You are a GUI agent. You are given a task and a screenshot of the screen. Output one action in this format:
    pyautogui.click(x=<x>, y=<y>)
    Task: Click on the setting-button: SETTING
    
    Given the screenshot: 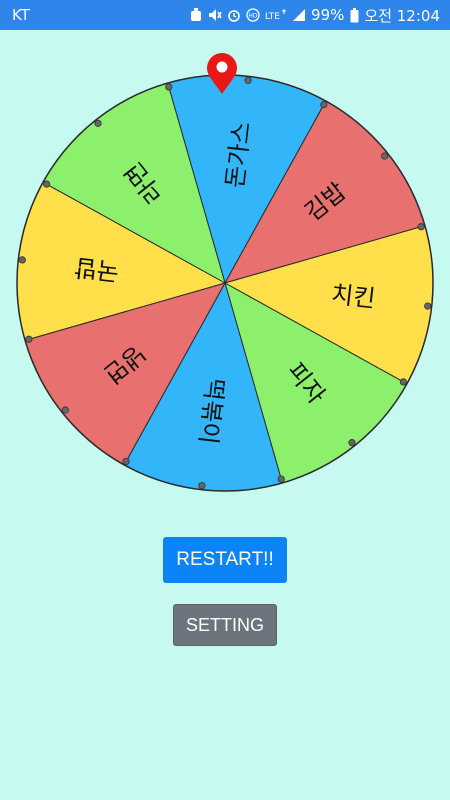 What is the action you would take?
    pyautogui.click(x=225, y=625)
    